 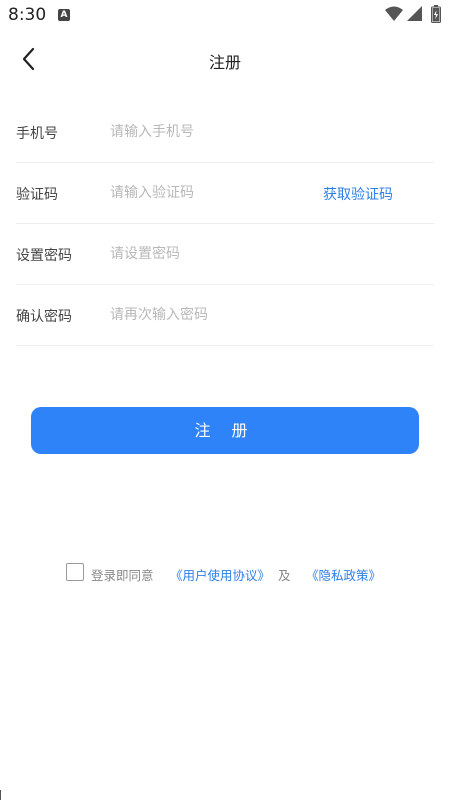 I want to click on agreement-row: 登录即同意 《用户使用协议》 及 《隐私政策》, so click(x=236, y=573).